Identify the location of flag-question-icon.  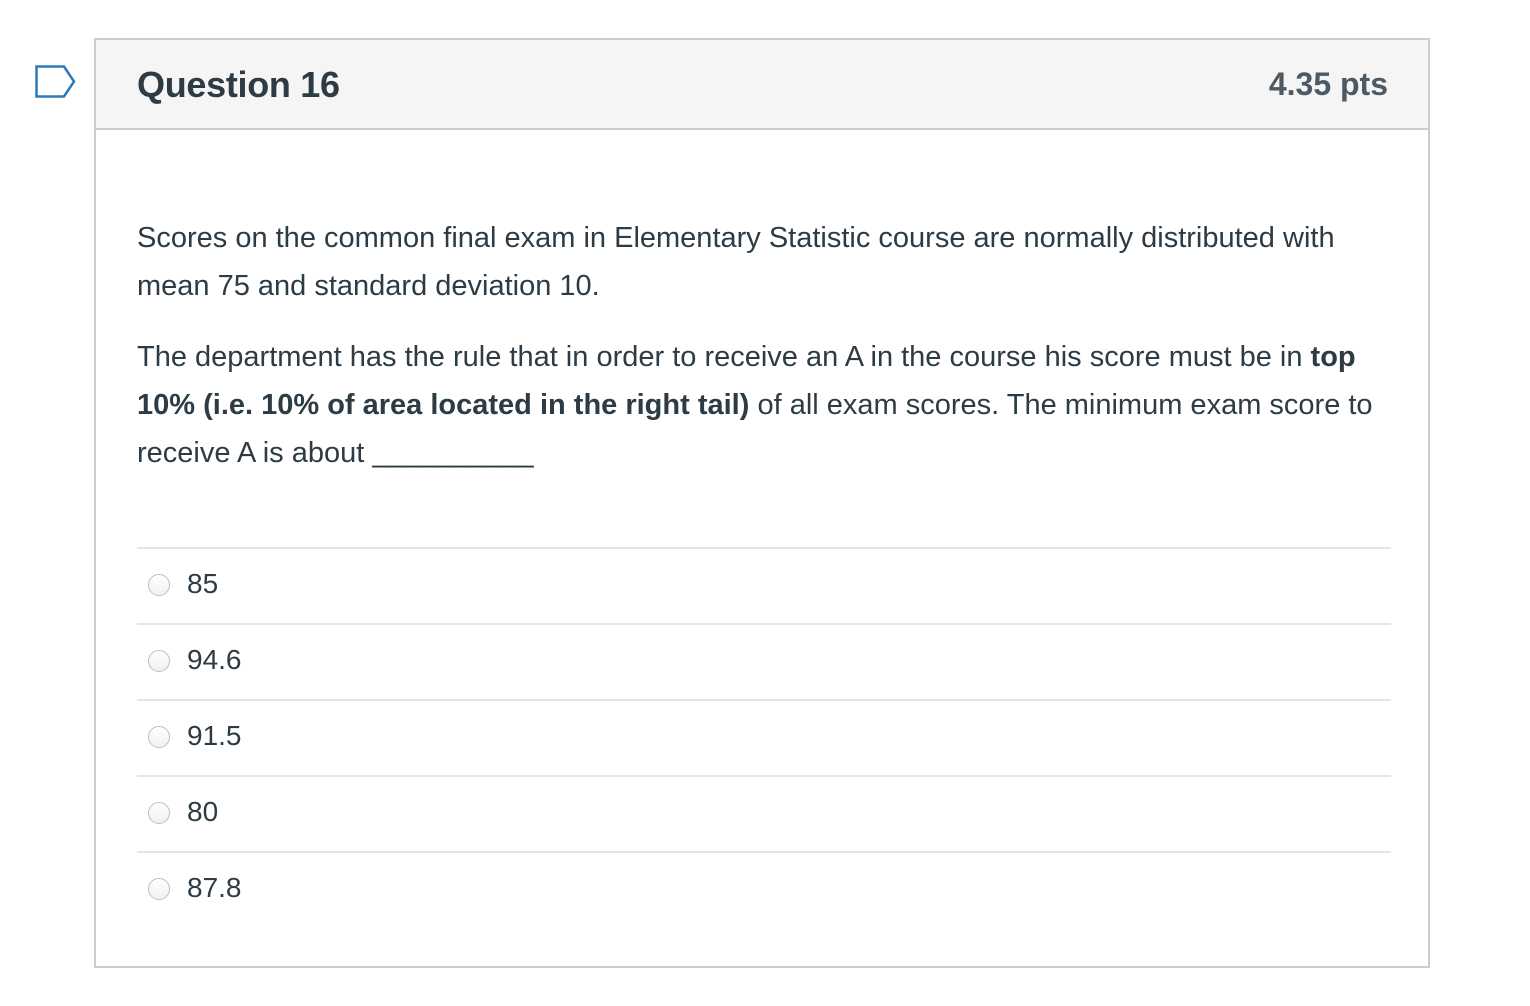
(56, 82).